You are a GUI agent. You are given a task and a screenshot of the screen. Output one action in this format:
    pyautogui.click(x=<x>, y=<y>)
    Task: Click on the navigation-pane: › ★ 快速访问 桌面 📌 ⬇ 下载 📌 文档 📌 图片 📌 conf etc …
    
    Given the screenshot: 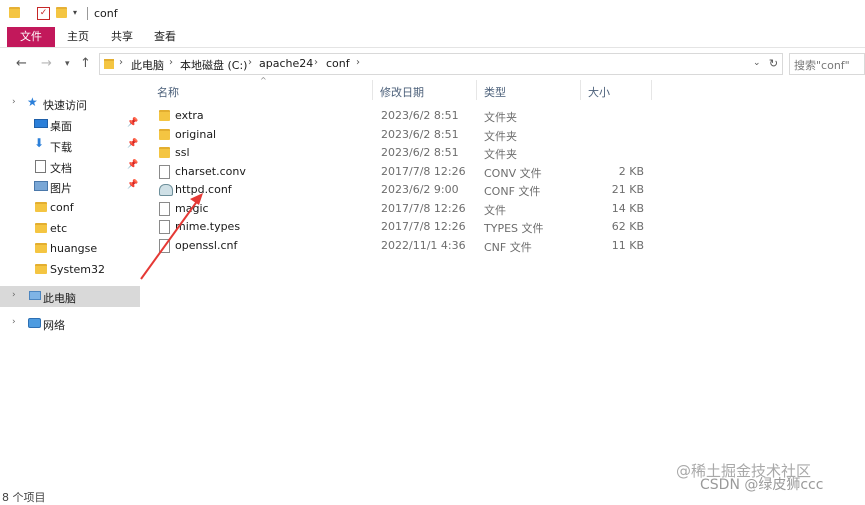 What is the action you would take?
    pyautogui.click(x=70, y=289)
    